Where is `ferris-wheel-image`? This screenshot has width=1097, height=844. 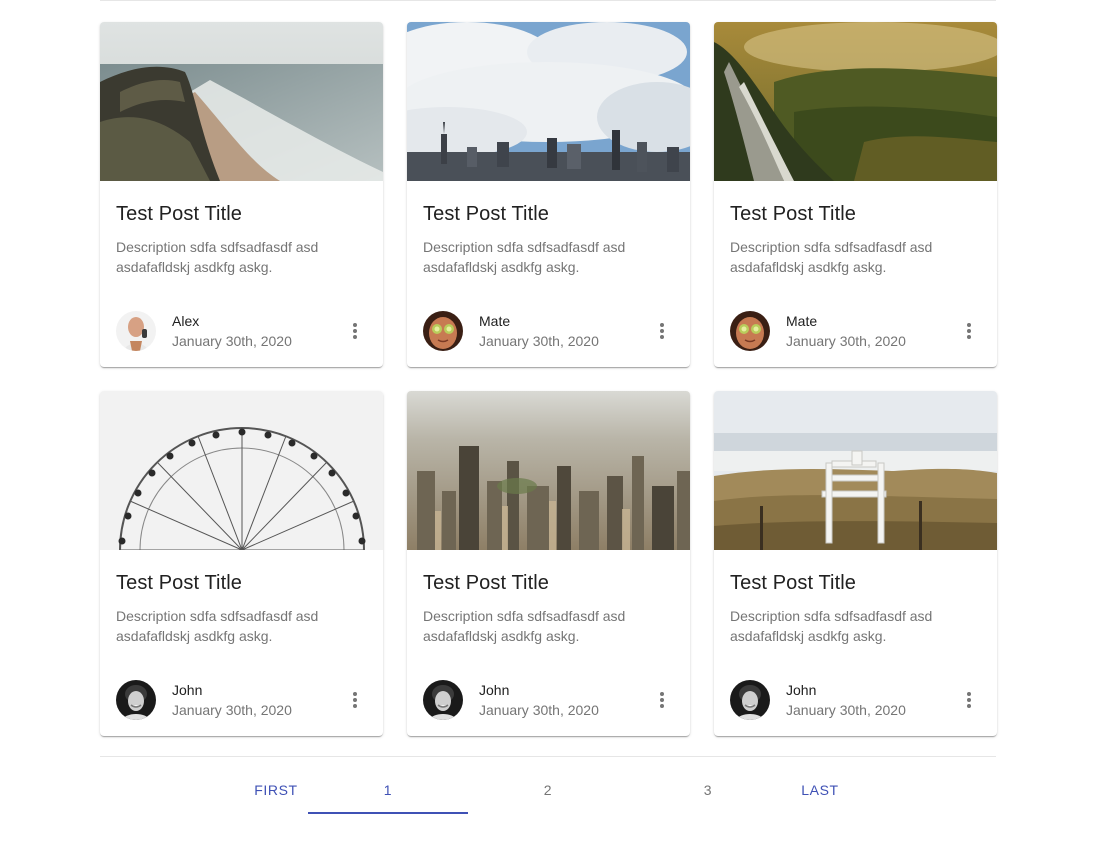
ferris-wheel-image is located at coordinates (241, 470).